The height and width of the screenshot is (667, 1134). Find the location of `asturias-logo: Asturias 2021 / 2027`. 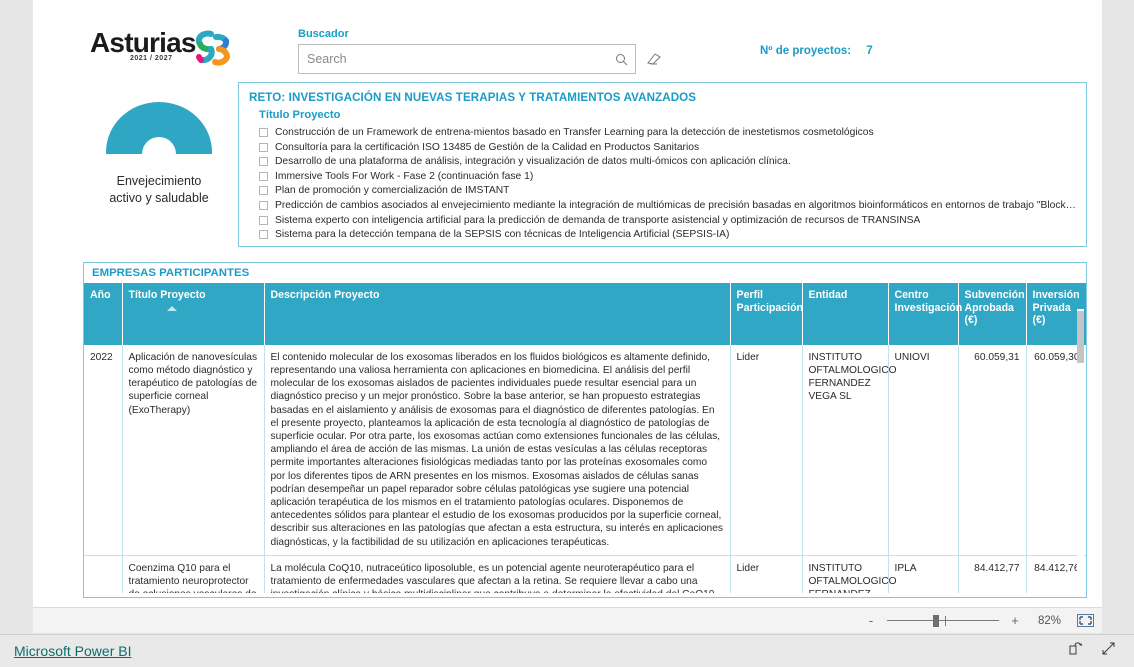

asturias-logo: Asturias 2021 / 2027 is located at coordinates (165, 50).